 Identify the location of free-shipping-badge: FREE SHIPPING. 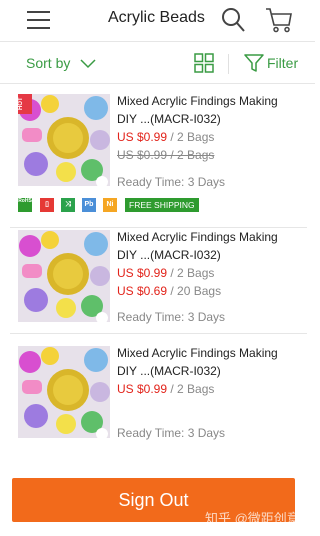
(162, 205).